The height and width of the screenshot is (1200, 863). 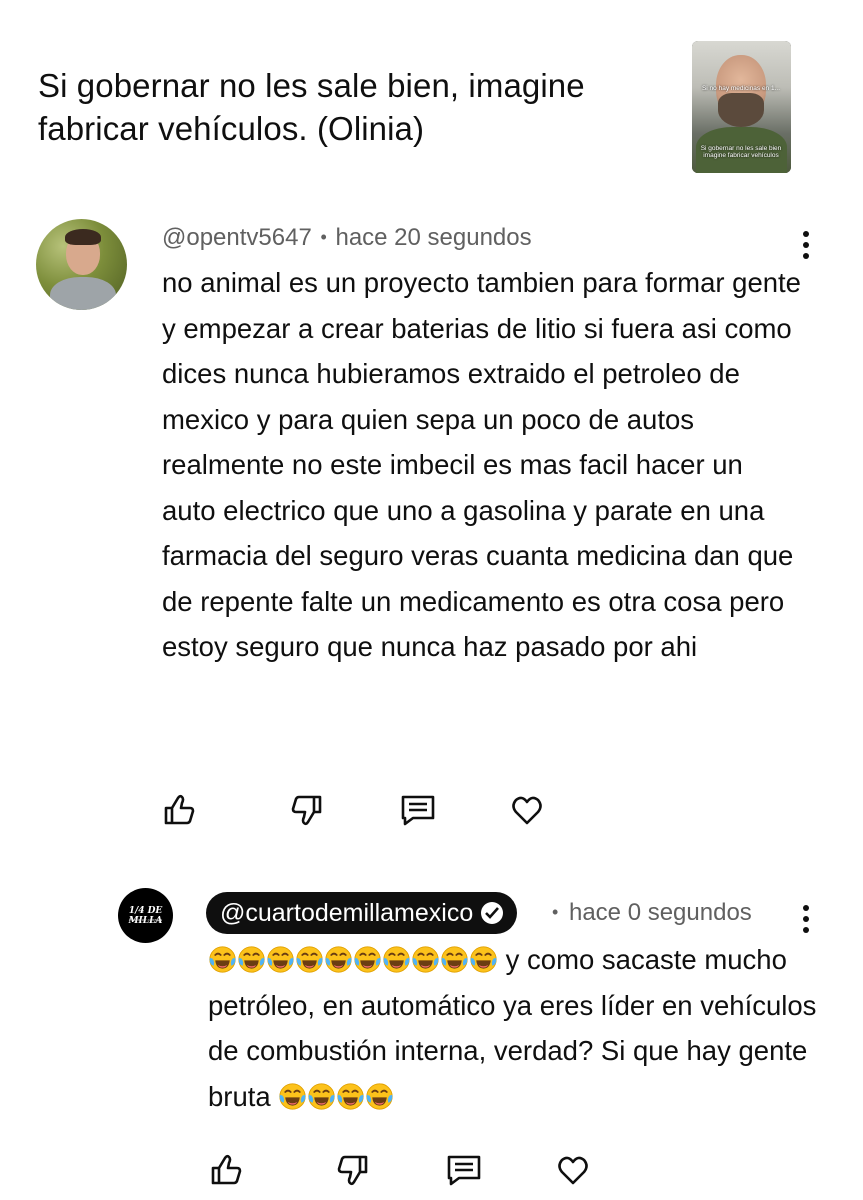 I want to click on channel-owner-badge: @cuartodemillamexico, so click(x=362, y=913).